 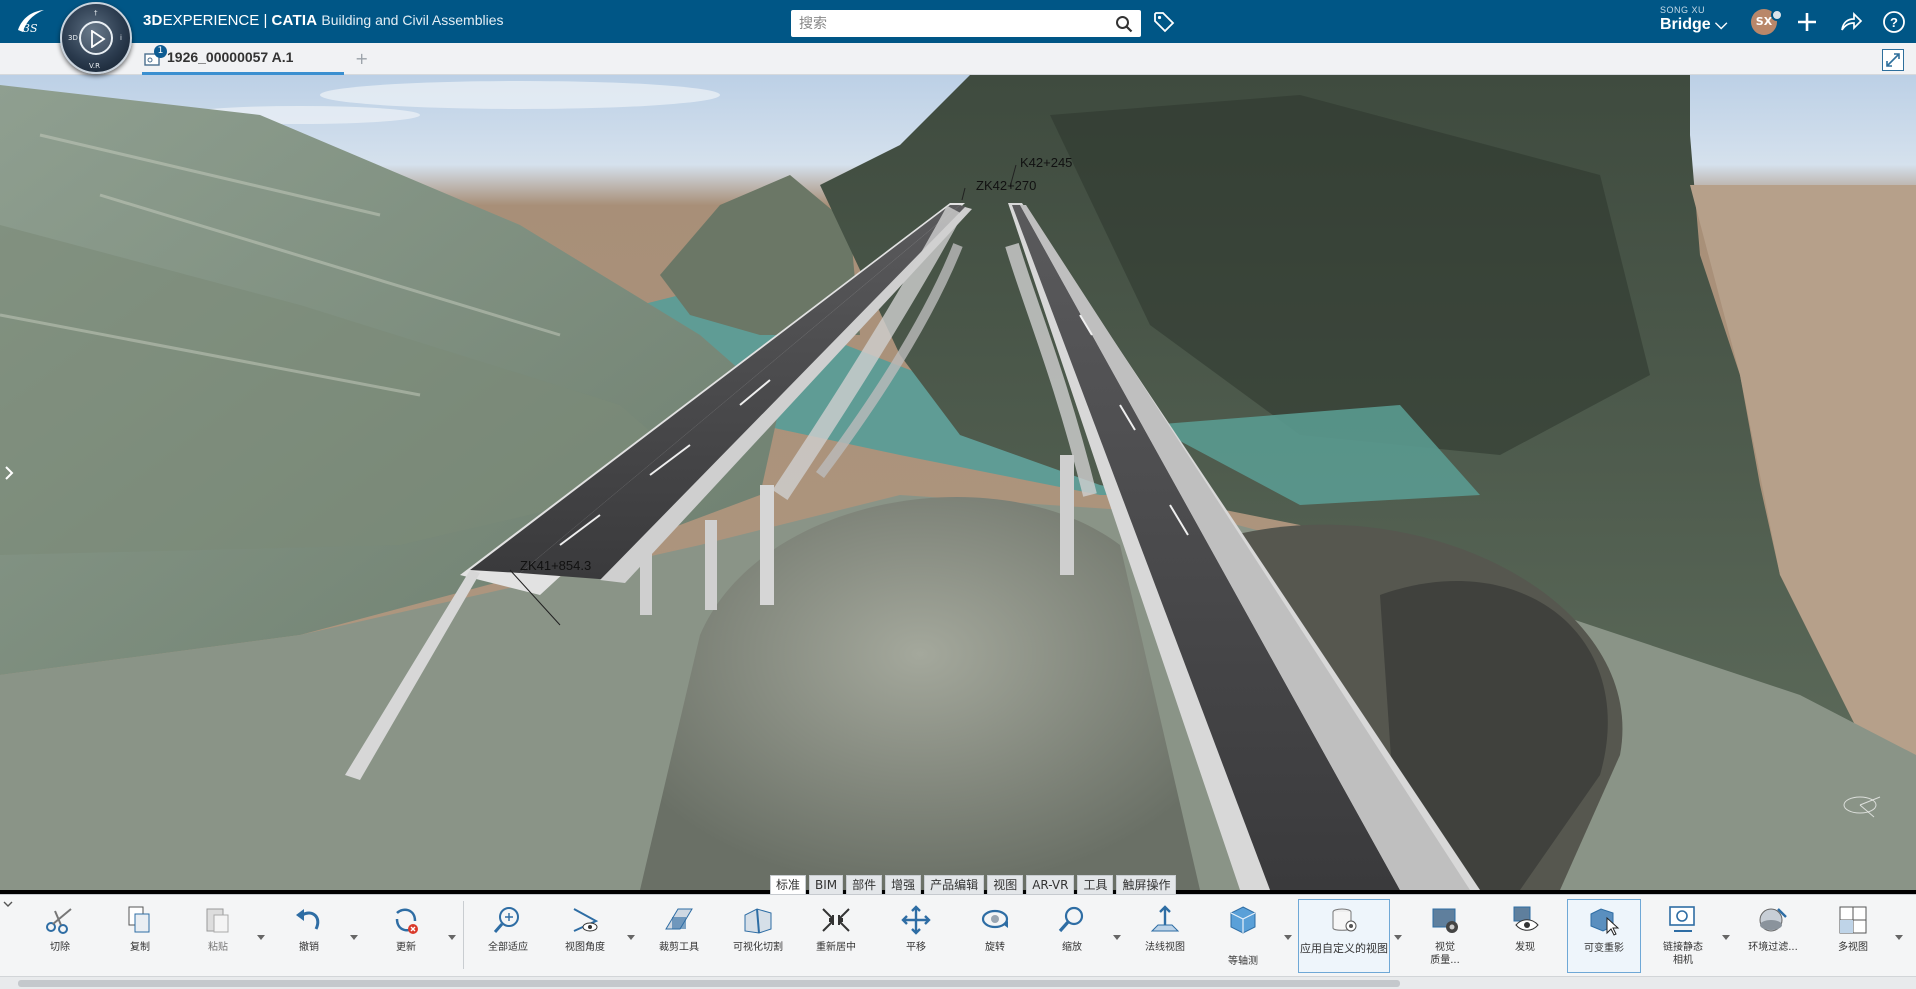 I want to click on play-icon, so click(x=98, y=39).